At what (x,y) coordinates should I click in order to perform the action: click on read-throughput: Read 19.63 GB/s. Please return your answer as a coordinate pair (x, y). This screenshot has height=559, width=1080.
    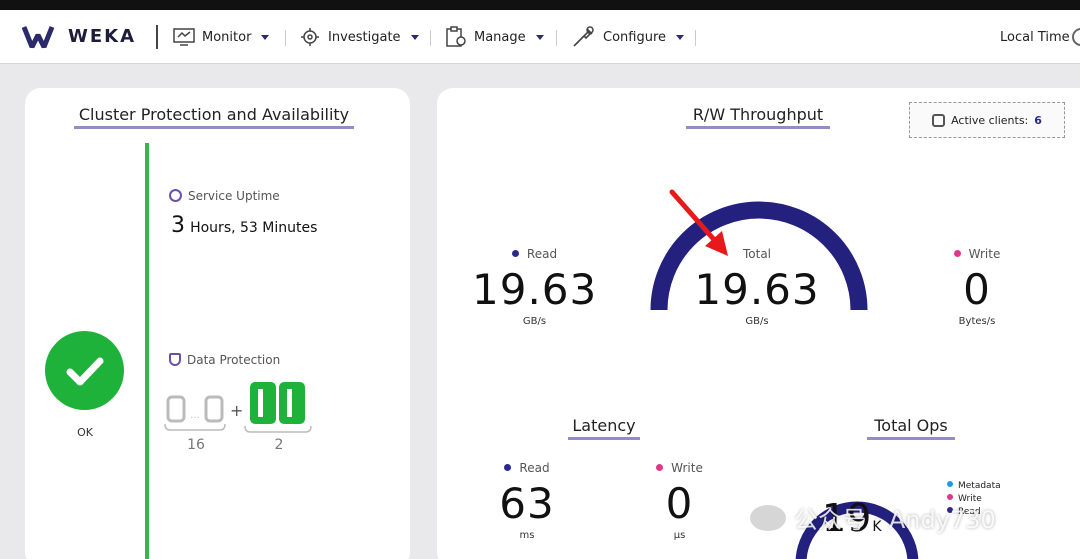
    Looking at the image, I should click on (534, 287).